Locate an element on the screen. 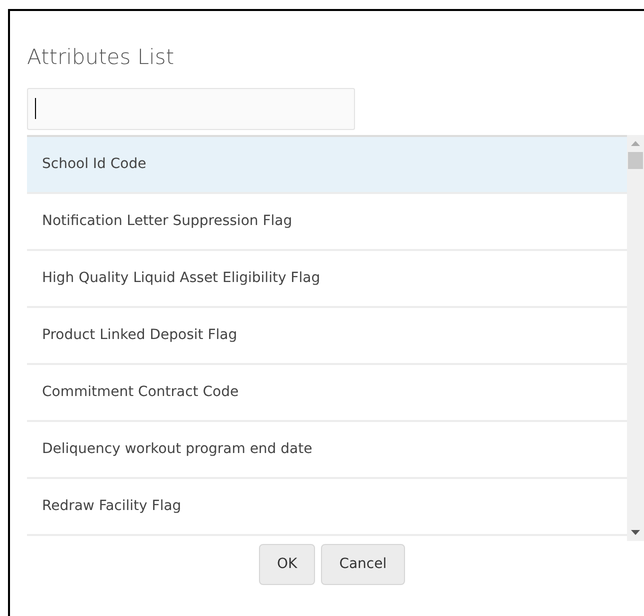  ok-button: OK is located at coordinates (287, 564).